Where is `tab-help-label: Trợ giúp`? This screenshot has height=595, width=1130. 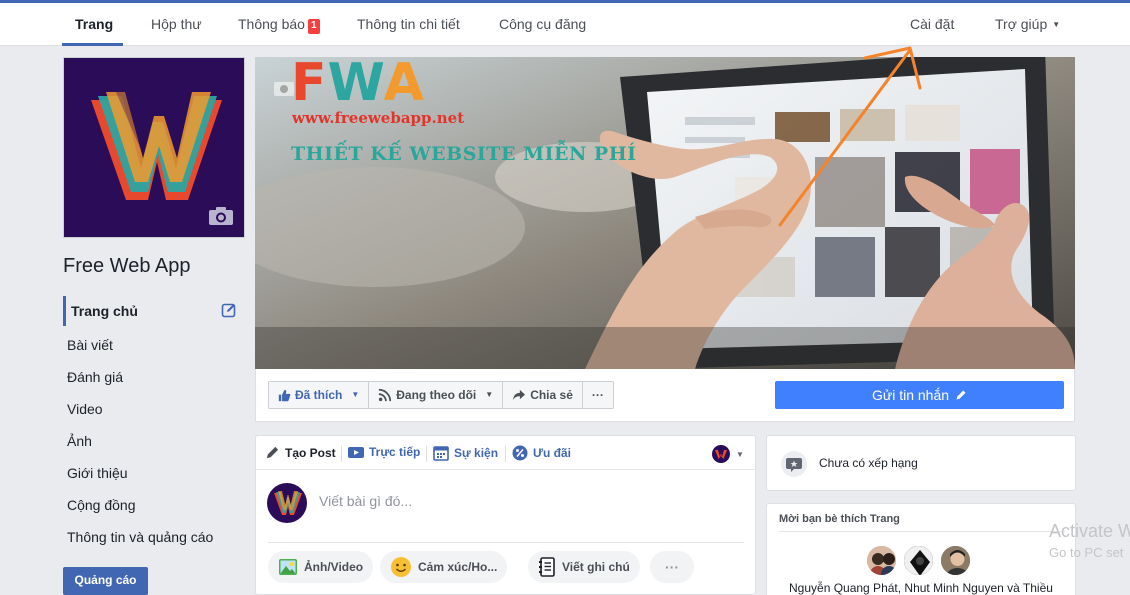
tab-help-label: Trợ giúp is located at coordinates (1021, 24).